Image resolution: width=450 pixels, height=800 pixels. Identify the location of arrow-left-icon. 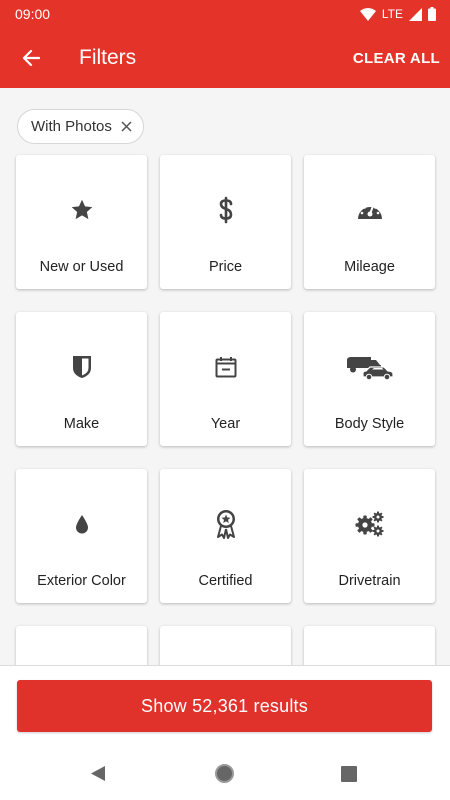
(31, 58).